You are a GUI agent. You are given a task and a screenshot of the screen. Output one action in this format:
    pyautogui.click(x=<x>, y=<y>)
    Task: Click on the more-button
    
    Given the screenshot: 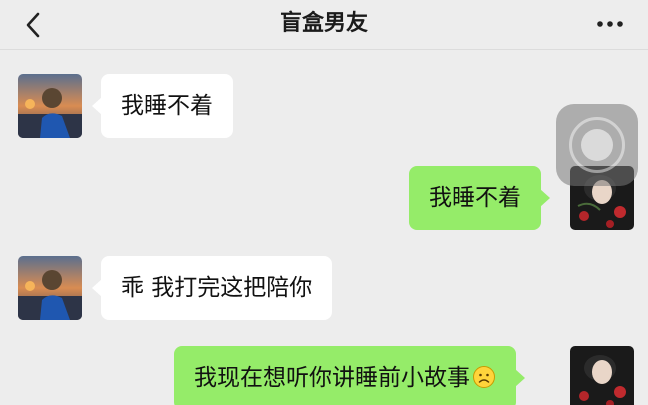 What is the action you would take?
    pyautogui.click(x=610, y=24)
    